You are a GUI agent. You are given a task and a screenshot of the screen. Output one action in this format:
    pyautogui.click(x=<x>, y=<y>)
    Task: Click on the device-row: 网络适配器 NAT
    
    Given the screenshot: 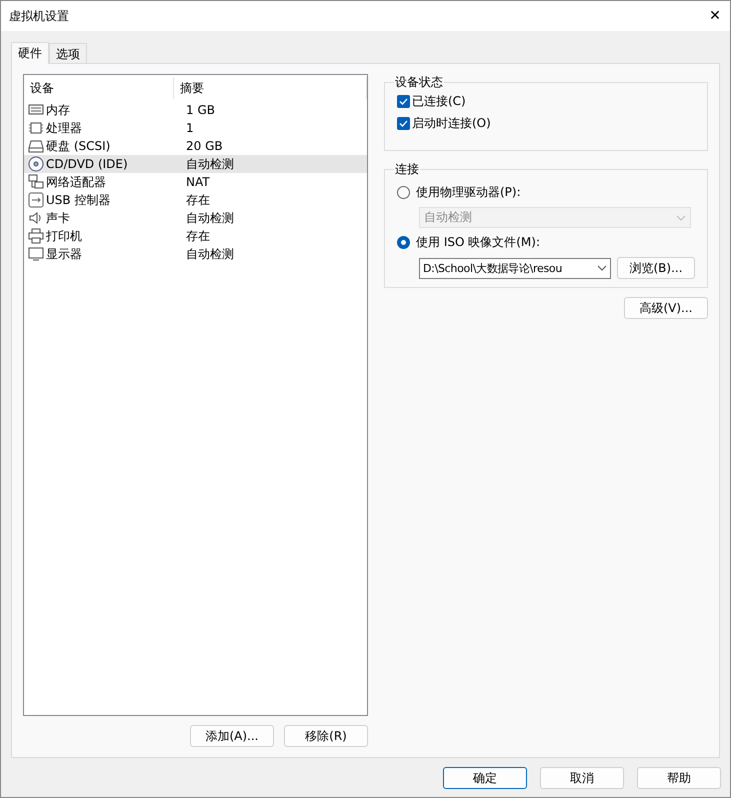 What is the action you would take?
    pyautogui.click(x=195, y=182)
    